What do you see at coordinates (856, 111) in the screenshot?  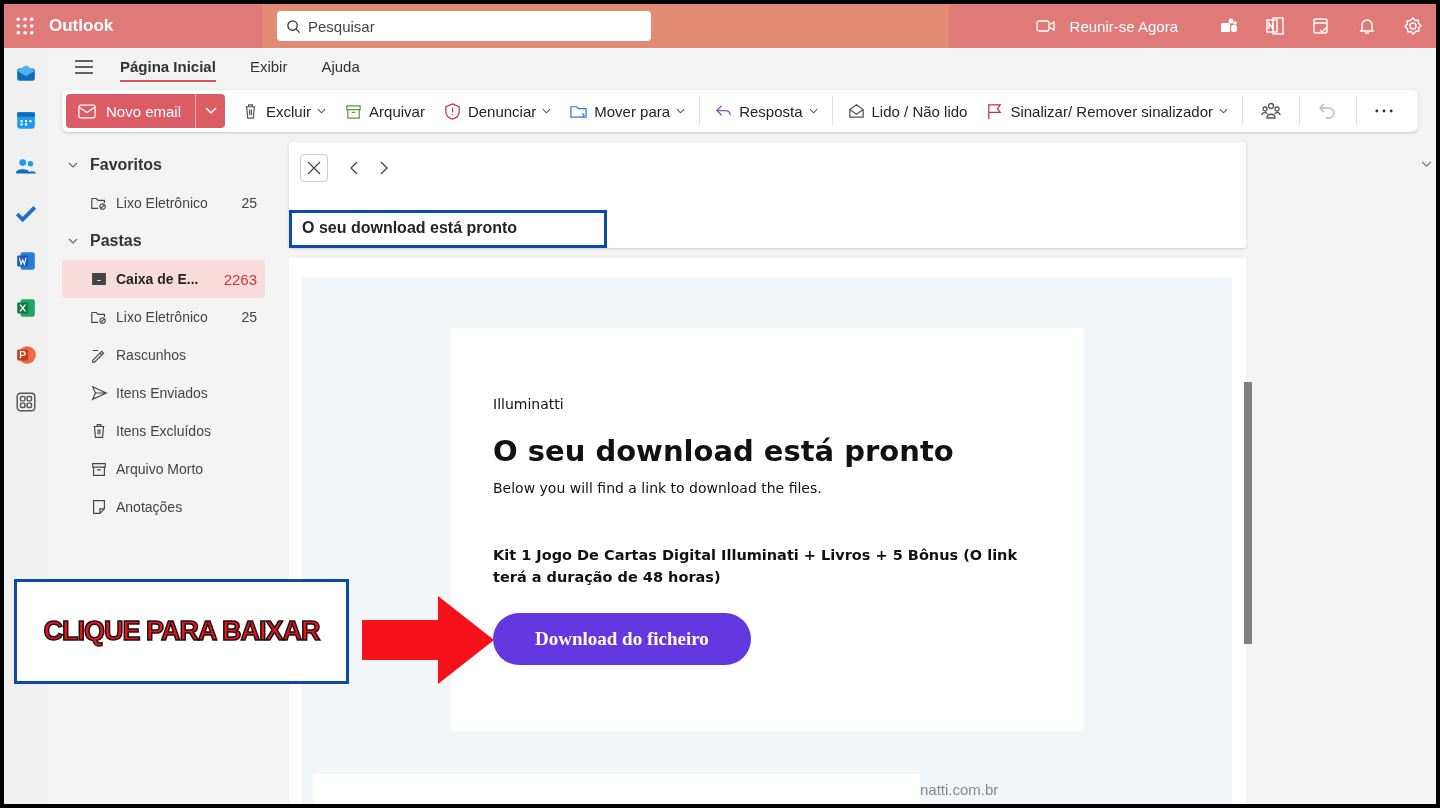 I see `read-icon` at bounding box center [856, 111].